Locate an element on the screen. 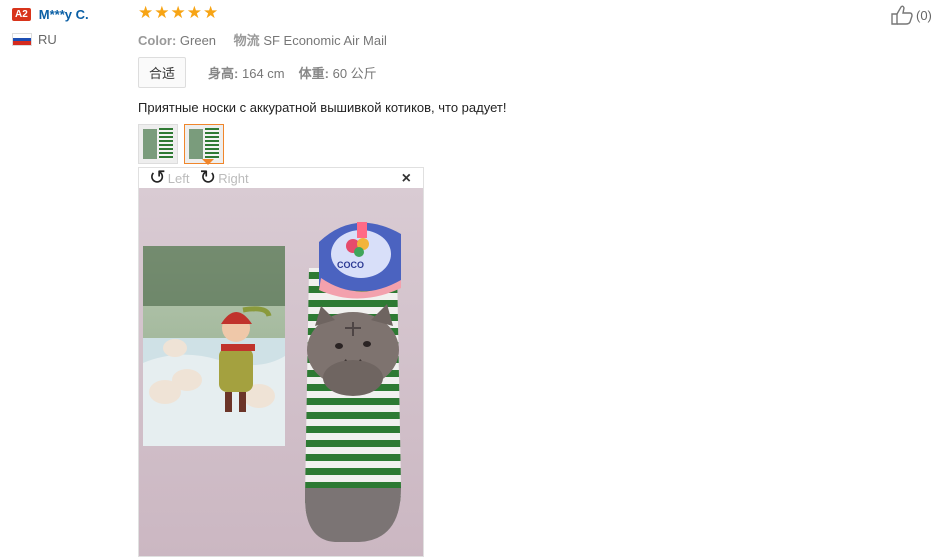  photo-thumbnails is located at coordinates (488, 144).